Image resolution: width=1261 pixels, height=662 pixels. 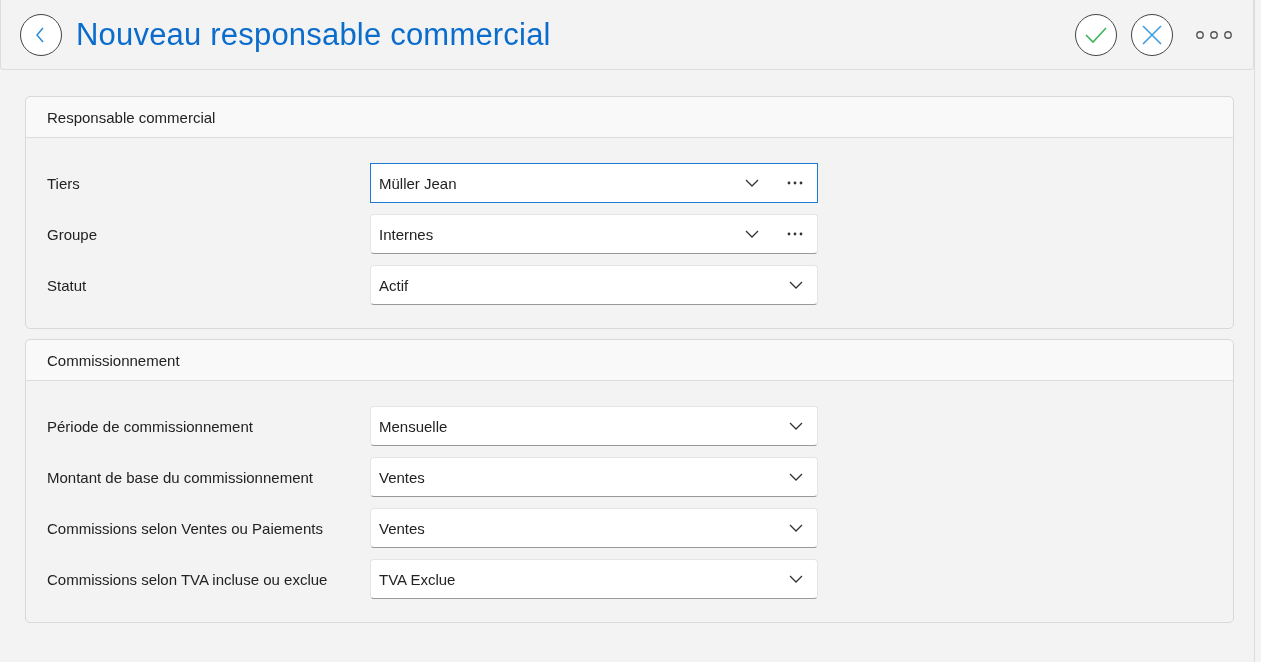 I want to click on dropdown-field: Internes, so click(x=594, y=234).